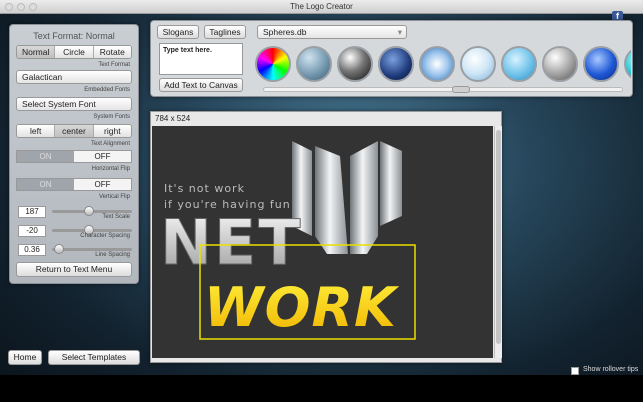 The height and width of the screenshot is (402, 643). What do you see at coordinates (560, 64) in the screenshot?
I see `silver-sphere-icon` at bounding box center [560, 64].